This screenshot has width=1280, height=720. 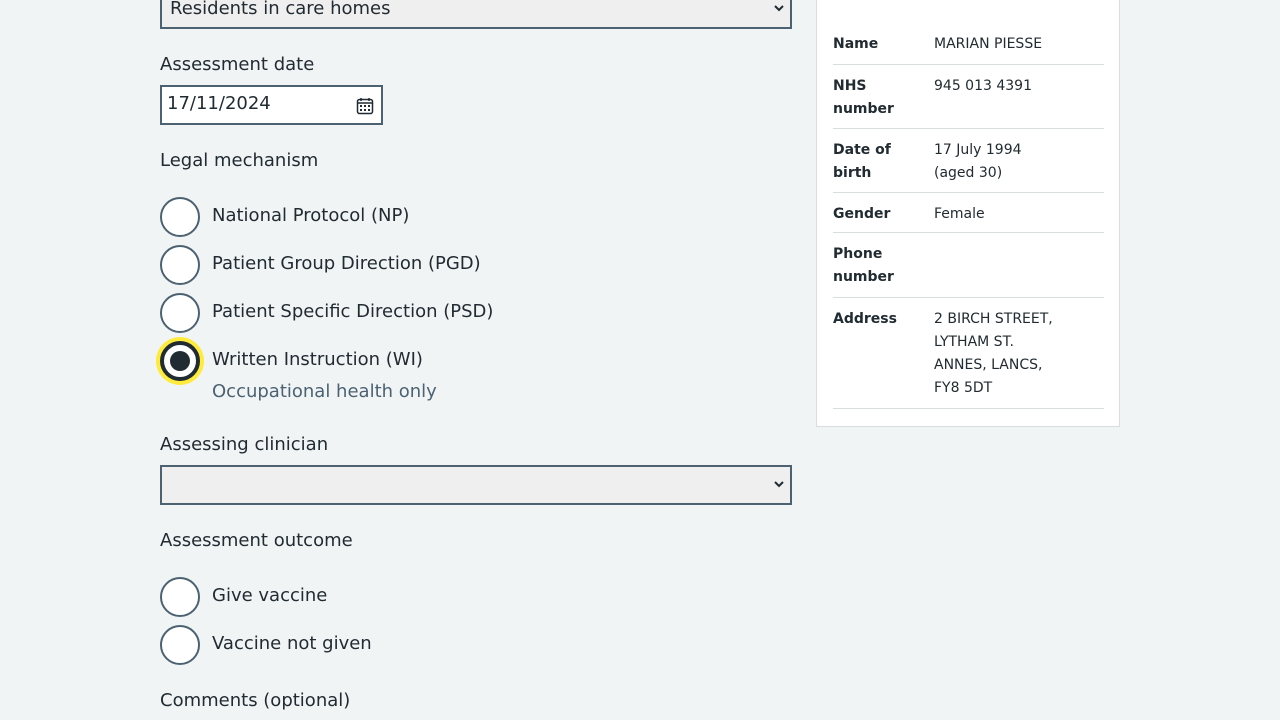 I want to click on summary-key-line: Phone, so click(x=858, y=254).